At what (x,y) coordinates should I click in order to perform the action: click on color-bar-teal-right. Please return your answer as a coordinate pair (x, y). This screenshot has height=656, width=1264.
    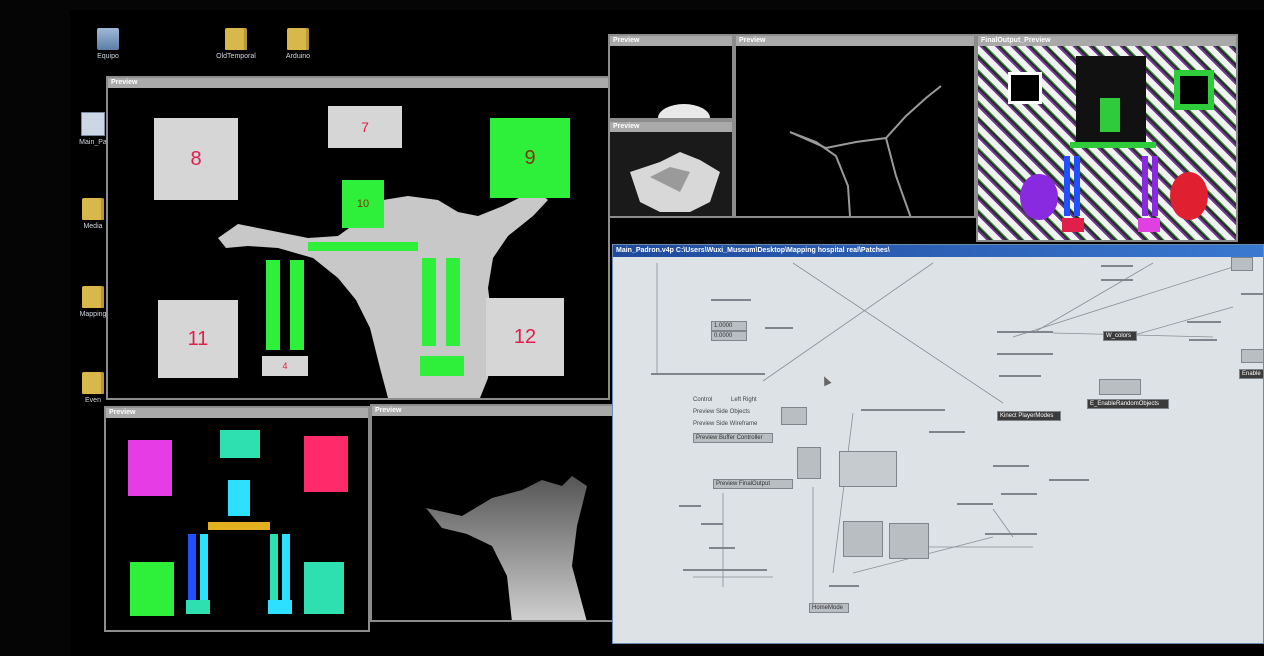
    Looking at the image, I should click on (274, 567).